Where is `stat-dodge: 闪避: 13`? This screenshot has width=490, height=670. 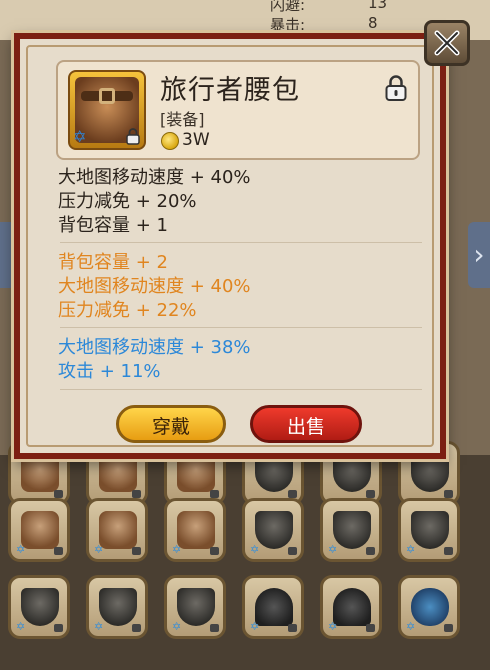
stat-dodge: 闪避: 13 is located at coordinates (340, 7).